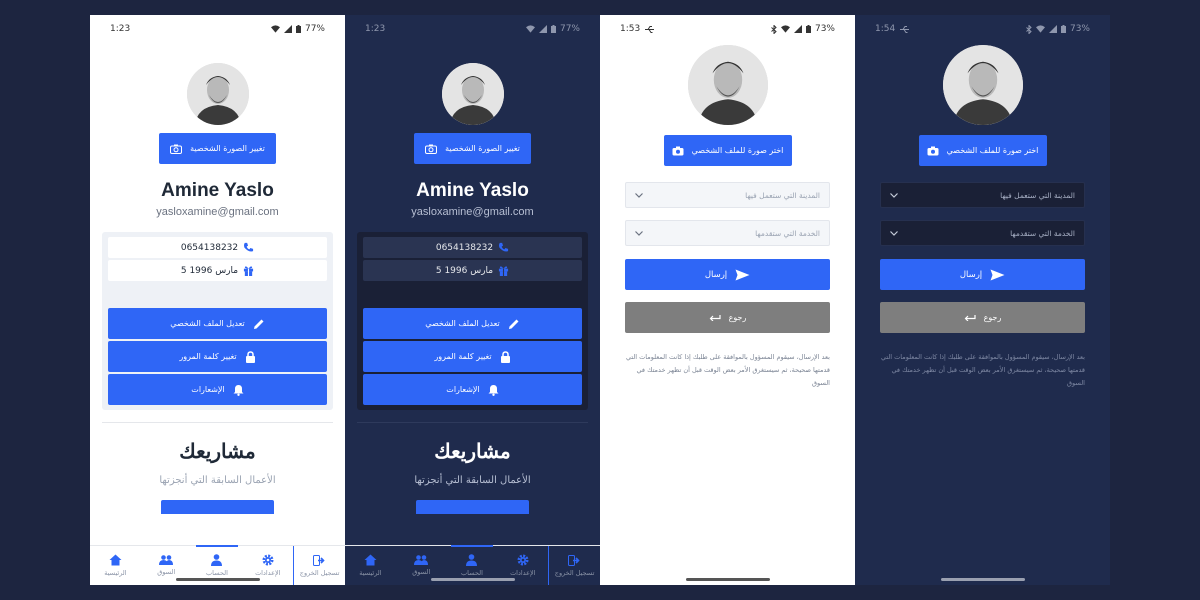  What do you see at coordinates (227, 148) in the screenshot?
I see `change-photo-label: تغيير الصورة الشخصية` at bounding box center [227, 148].